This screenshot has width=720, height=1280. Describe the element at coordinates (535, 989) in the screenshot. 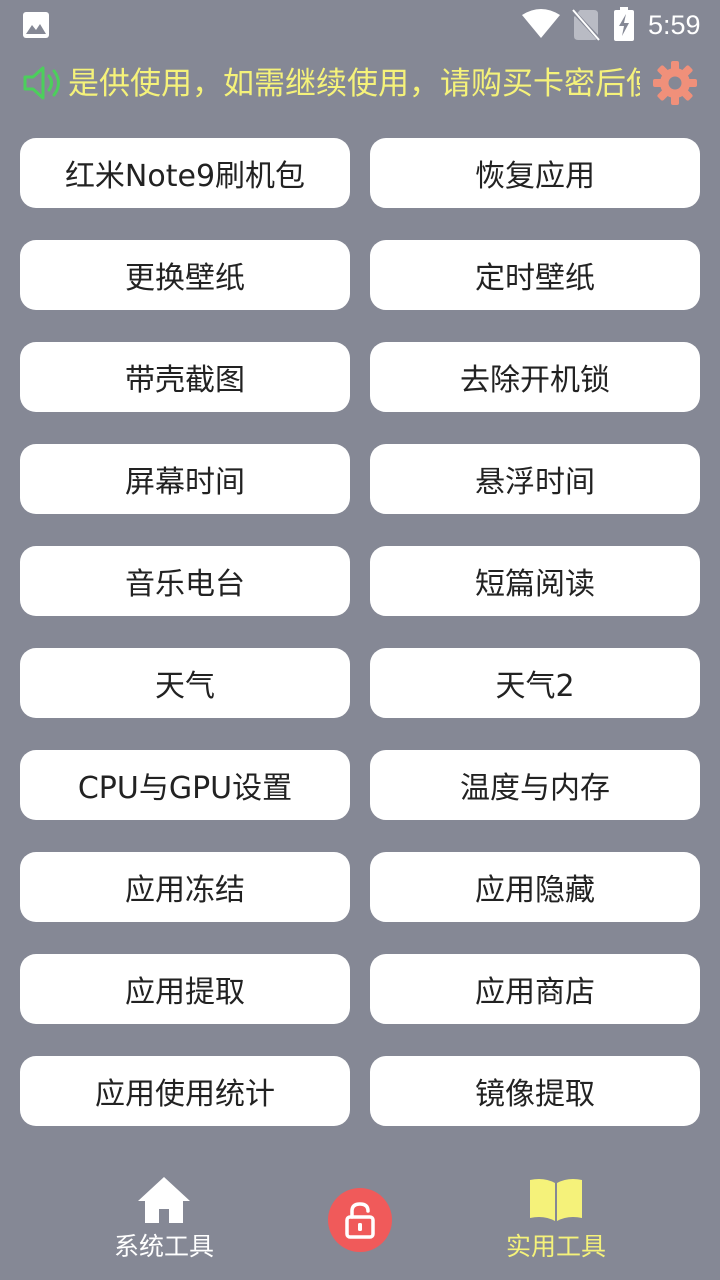

I see `app-store-button: 应用商店` at that location.